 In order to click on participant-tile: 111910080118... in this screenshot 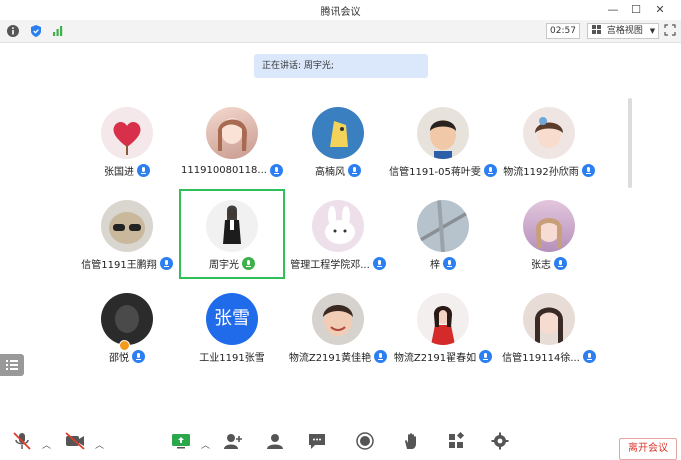, I will do `click(232, 141)`.